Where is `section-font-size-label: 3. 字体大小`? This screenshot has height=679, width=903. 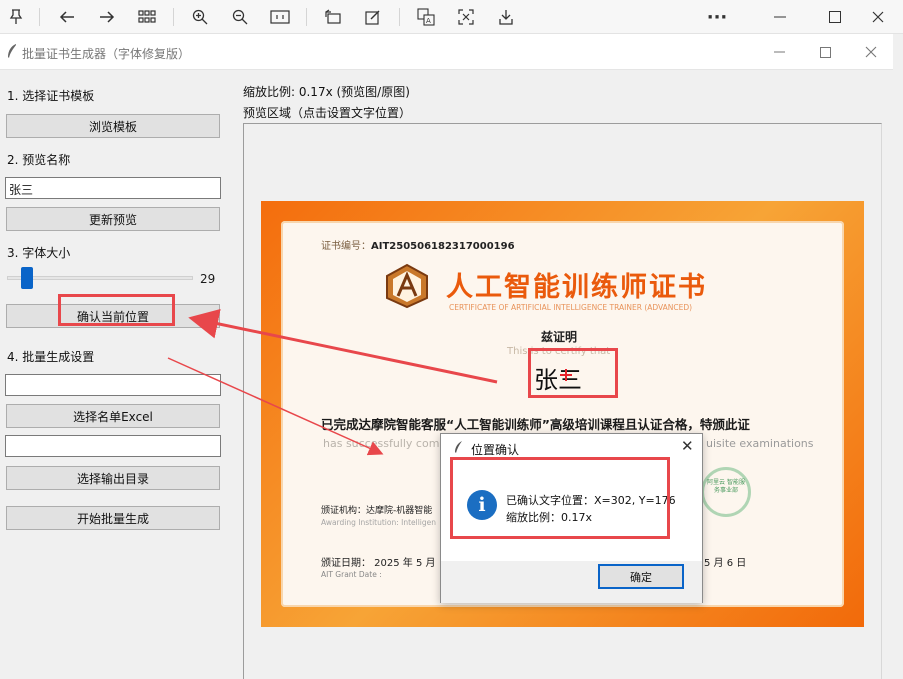 section-font-size-label: 3. 字体大小 is located at coordinates (39, 253).